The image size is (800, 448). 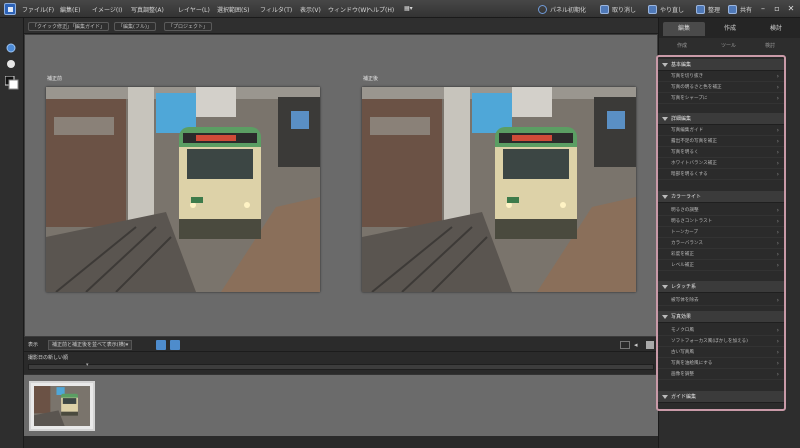 I want to click on zoom-tool-icon, so click(x=11, y=48).